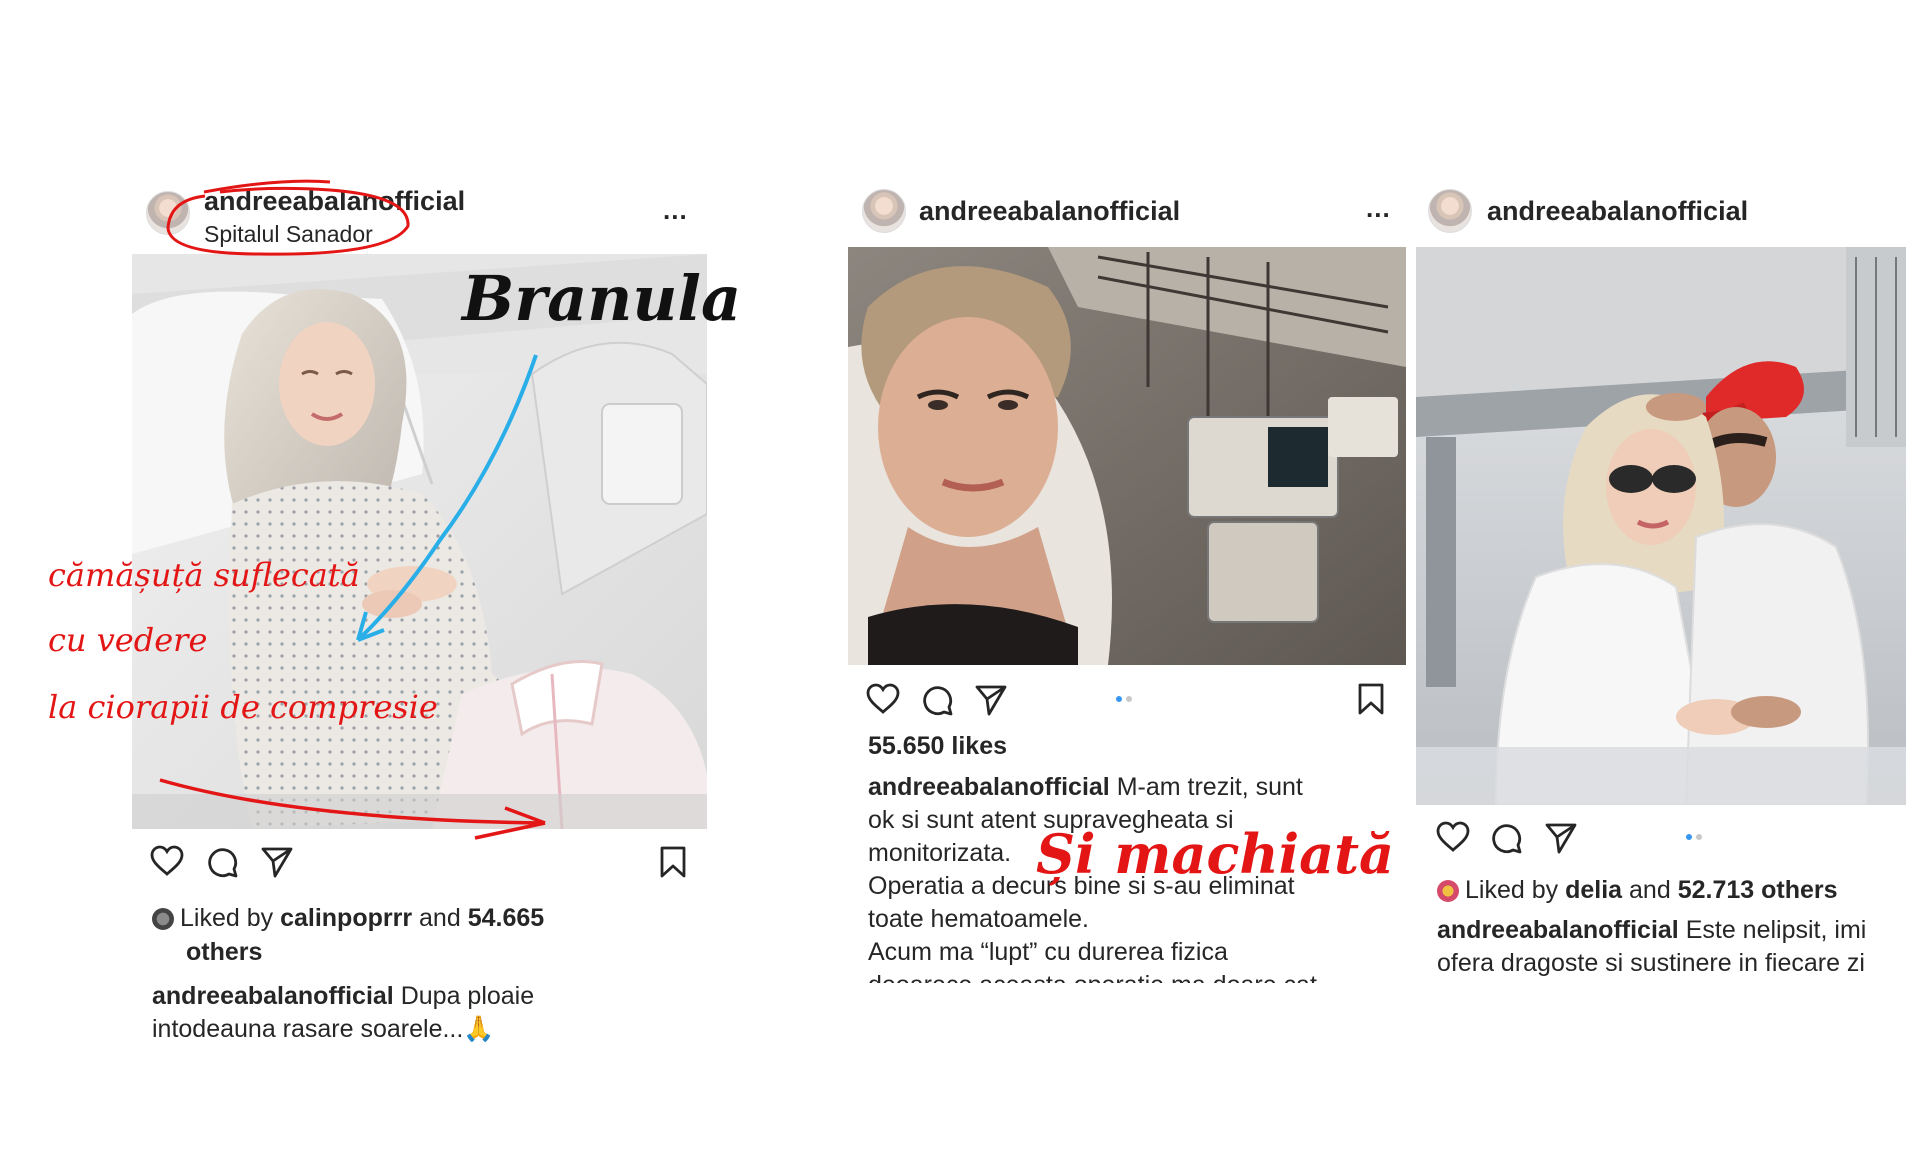 The image size is (1920, 1151). I want to click on liked-by-line: Liked by delia and 52.713 others, so click(1677, 890).